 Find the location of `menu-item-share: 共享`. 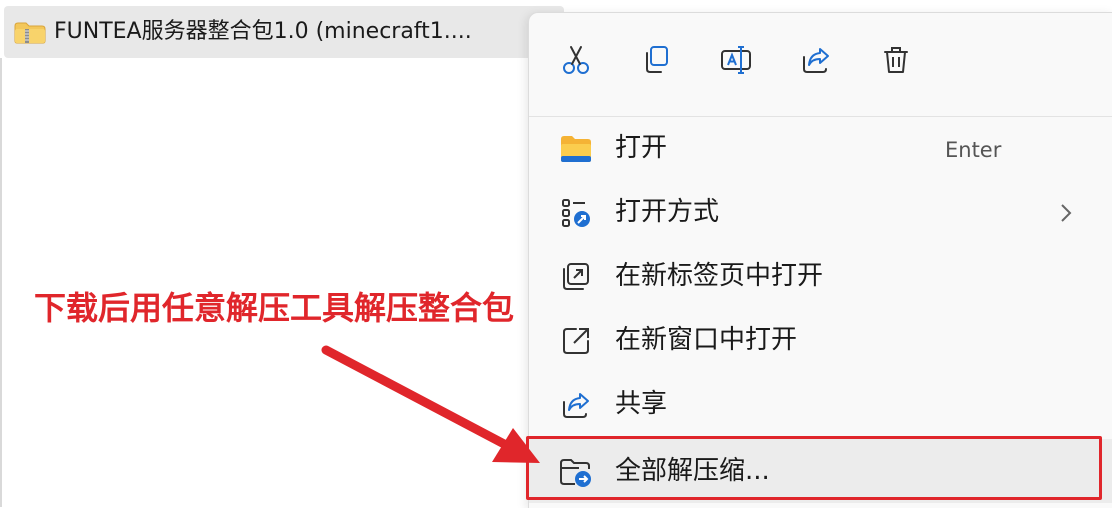

menu-item-share: 共享 is located at coordinates (820, 404).